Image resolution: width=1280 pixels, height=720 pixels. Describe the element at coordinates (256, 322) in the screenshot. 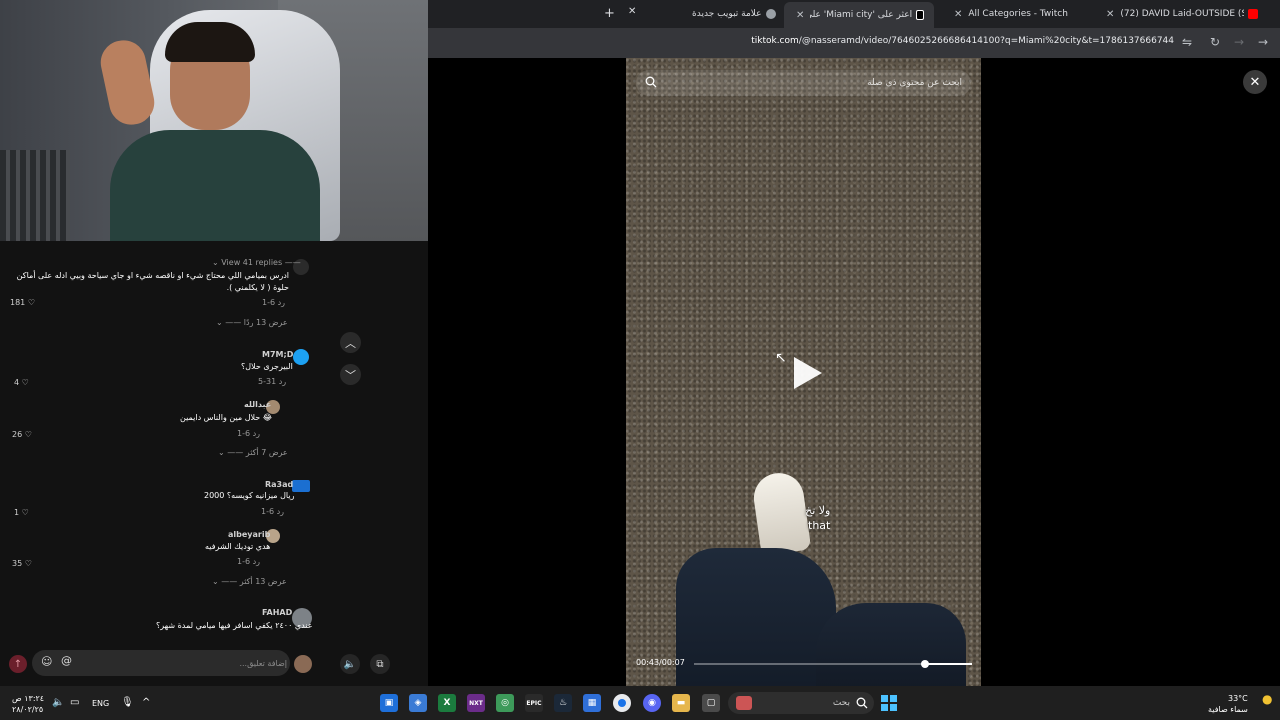

I see `show-more-label: —— عرض 13 ردًا` at that location.